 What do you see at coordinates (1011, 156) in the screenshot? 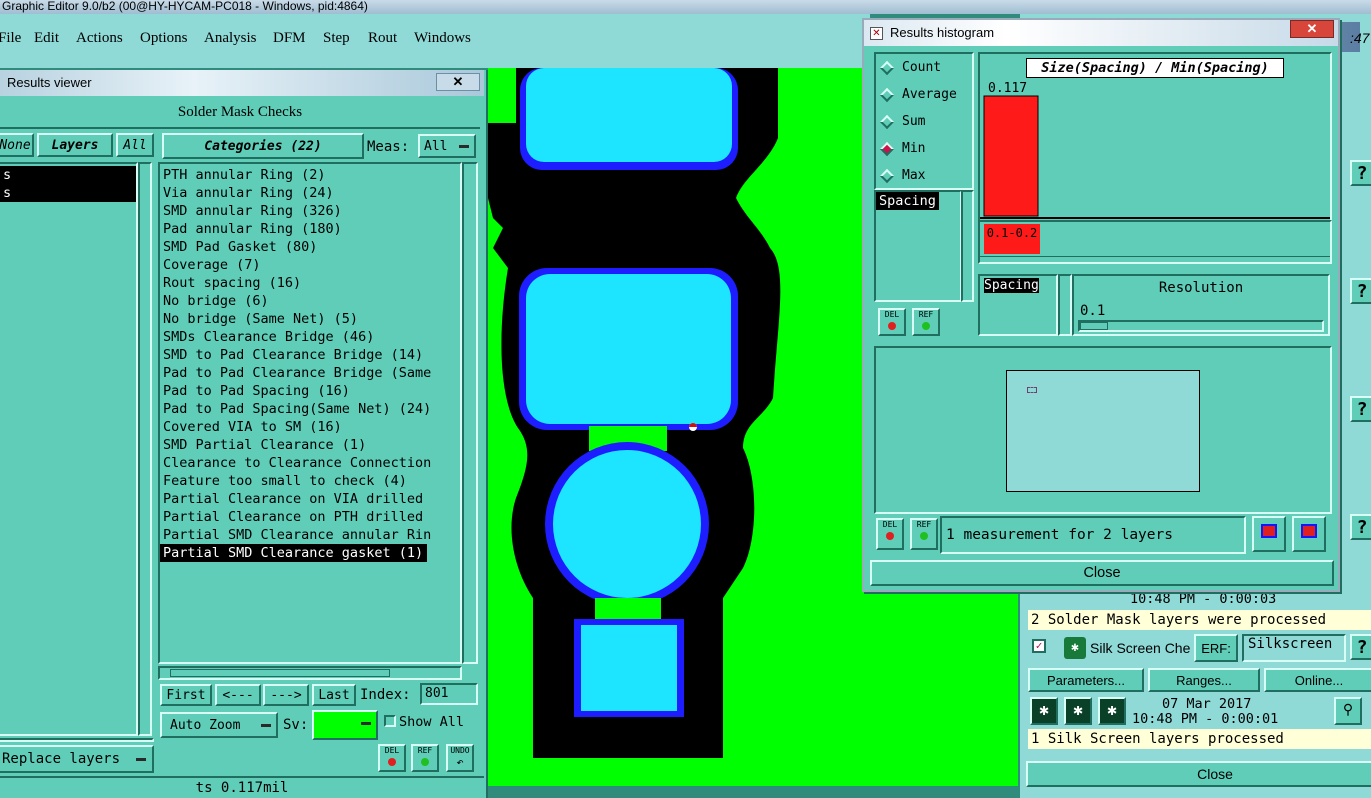
I see `histogram-bar` at bounding box center [1011, 156].